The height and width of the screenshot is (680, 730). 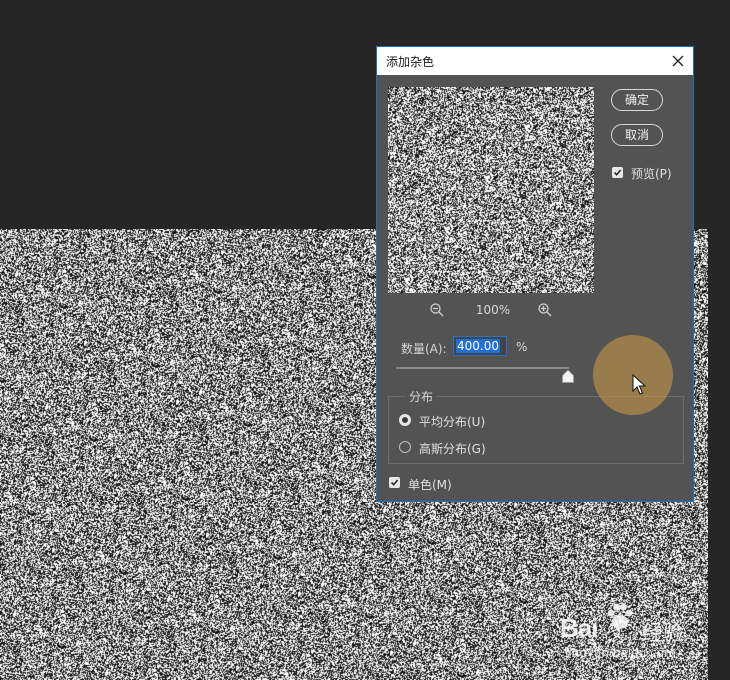 What do you see at coordinates (482, 368) in the screenshot?
I see `amount-slider-track` at bounding box center [482, 368].